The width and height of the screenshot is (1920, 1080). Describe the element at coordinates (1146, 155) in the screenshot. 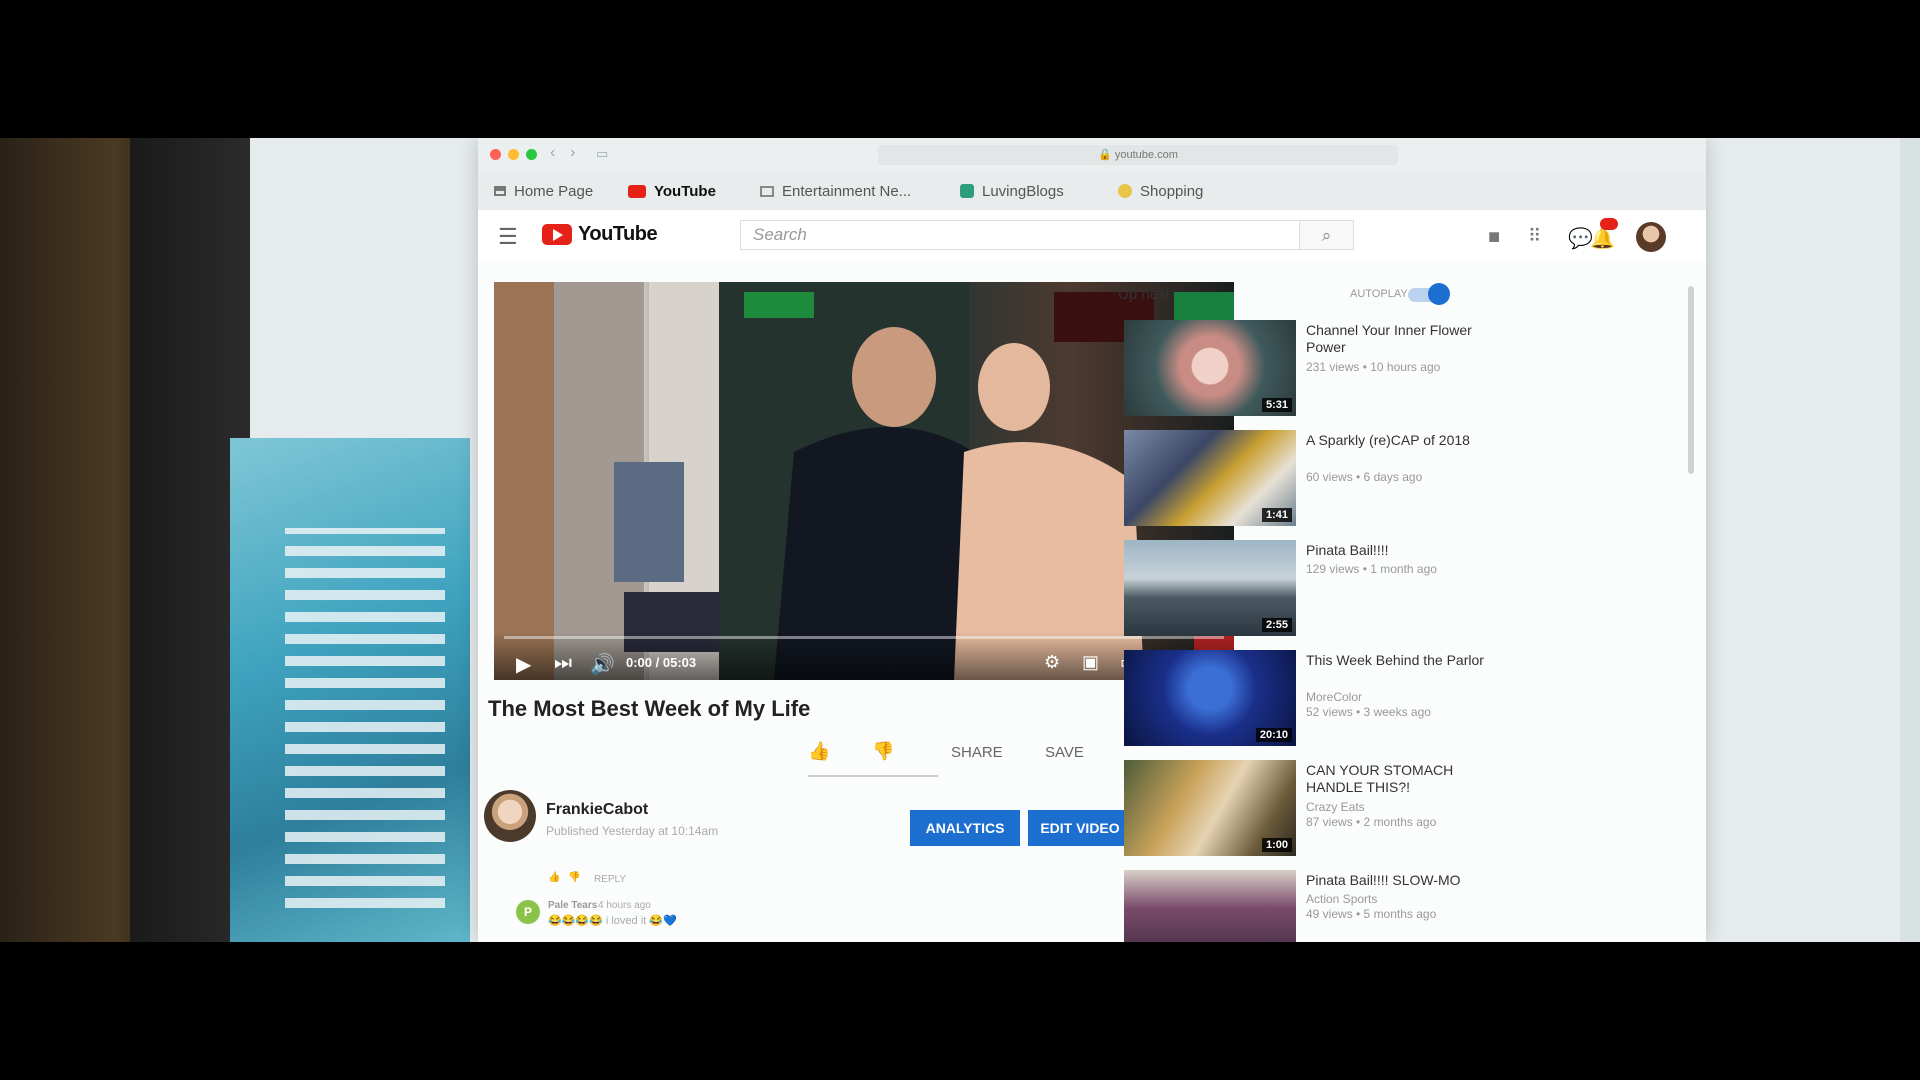

I see `address-url: youtube.com` at that location.